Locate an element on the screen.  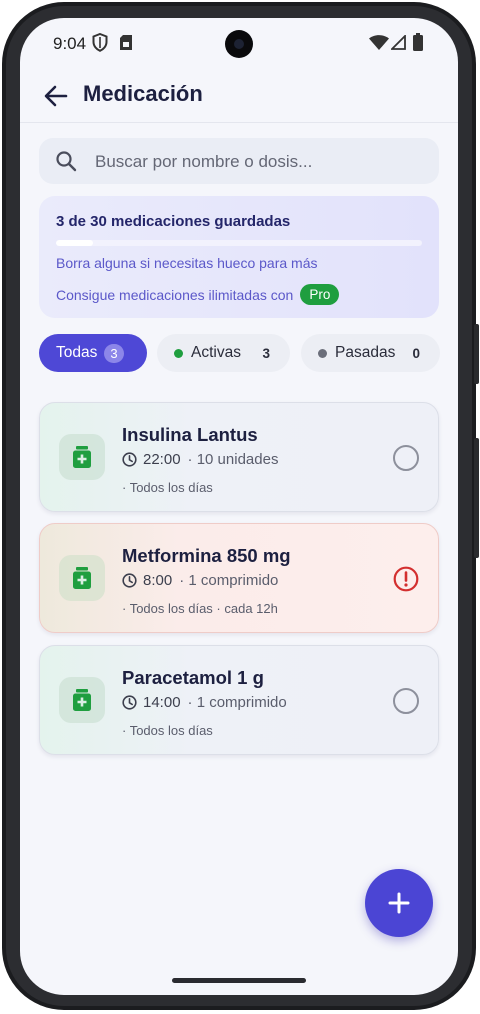
signal-icon is located at coordinates (398, 42).